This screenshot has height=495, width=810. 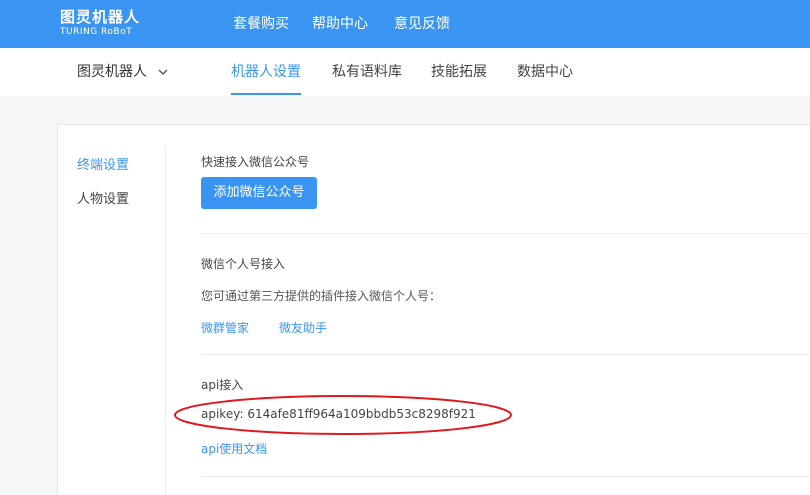 I want to click on sidebar-divider, so click(x=165, y=320).